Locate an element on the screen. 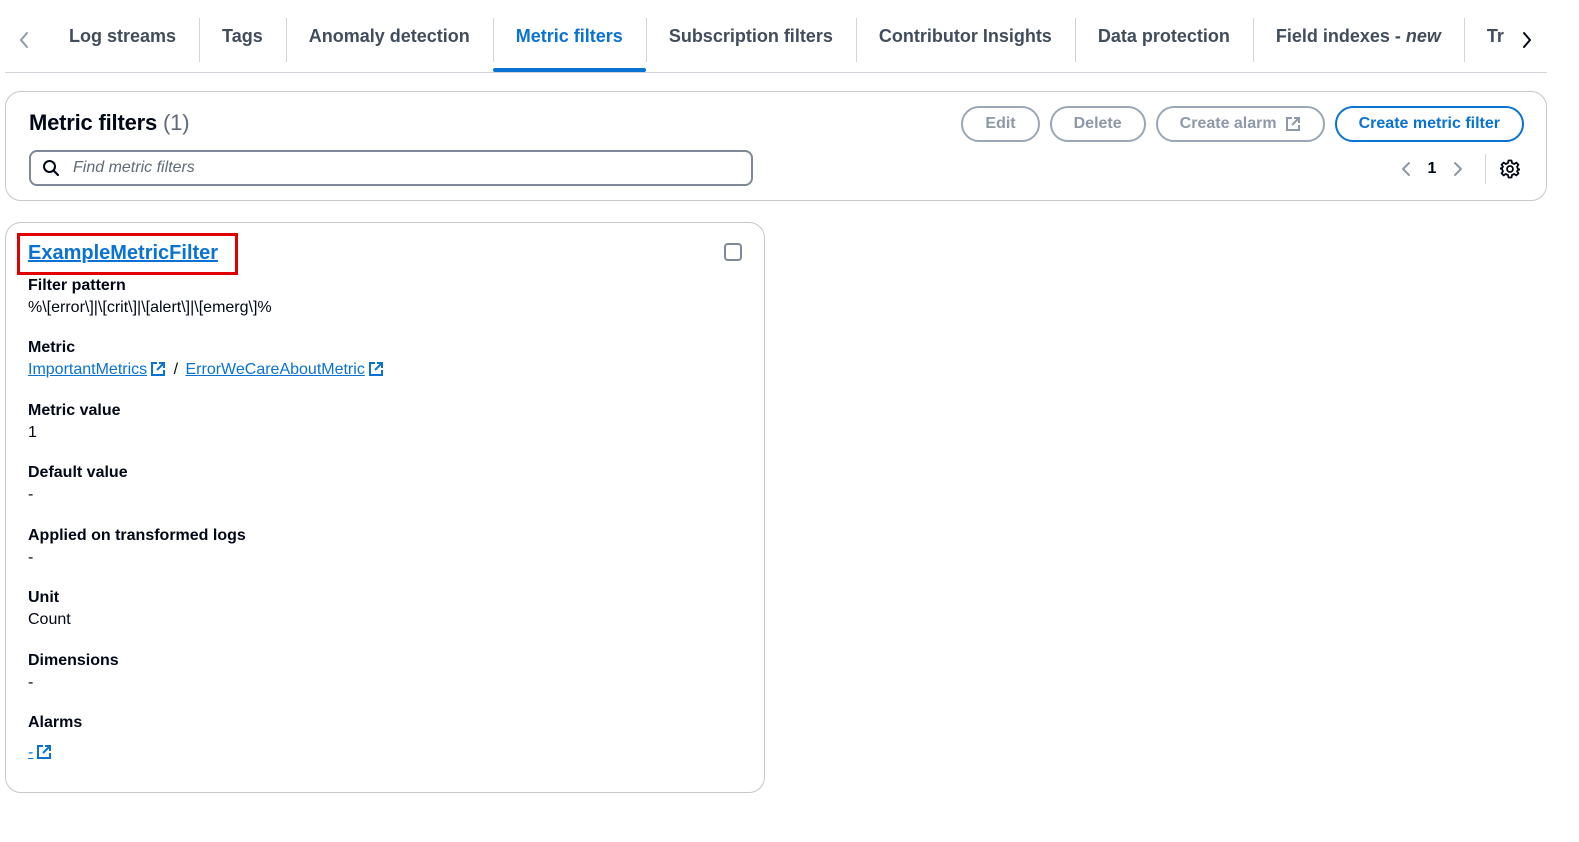  tab-transformer: Transformer is located at coordinates (1483, 36).